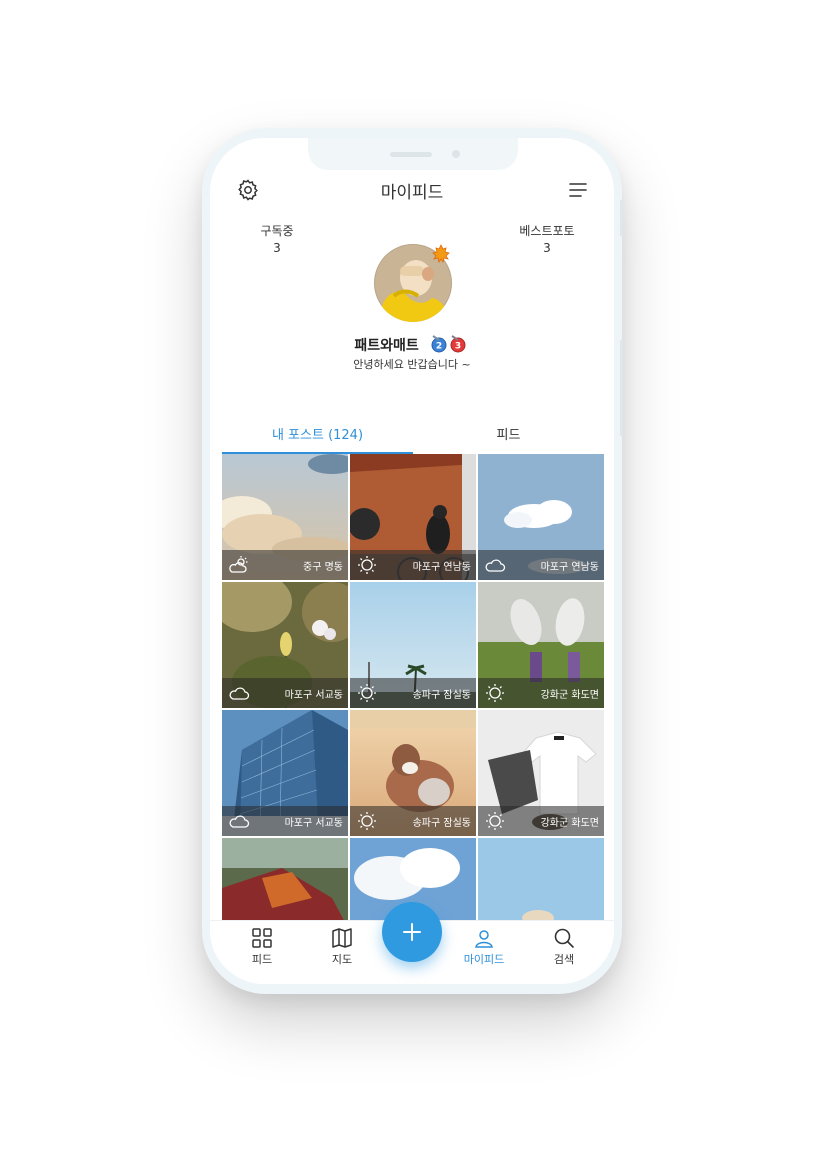  I want to click on top-bar: 마이피드, so click(412, 190).